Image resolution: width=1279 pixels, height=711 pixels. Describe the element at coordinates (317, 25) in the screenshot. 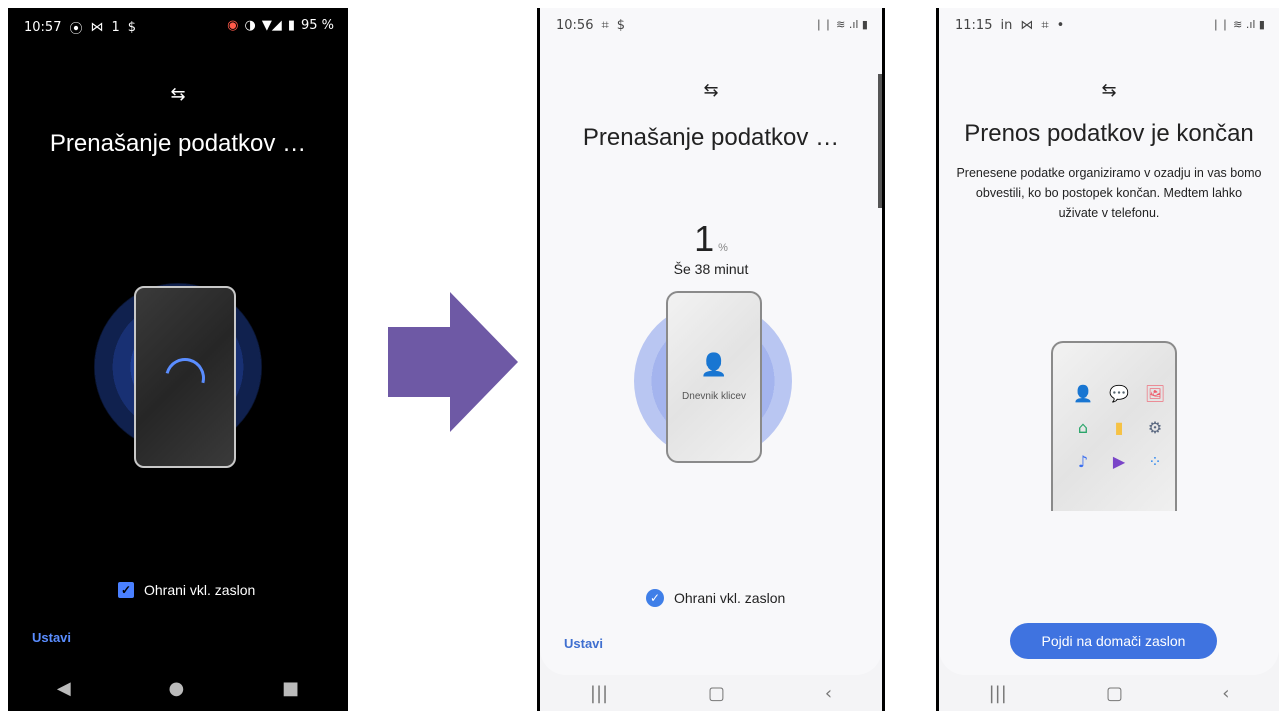

I see `battery-percent: 95 %` at that location.